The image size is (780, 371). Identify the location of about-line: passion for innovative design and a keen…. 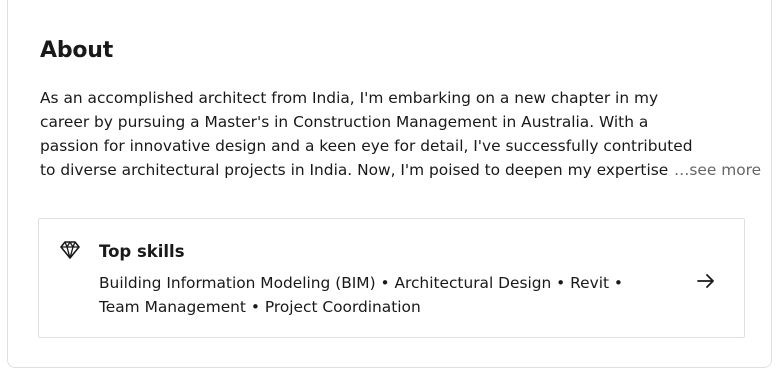
(366, 146).